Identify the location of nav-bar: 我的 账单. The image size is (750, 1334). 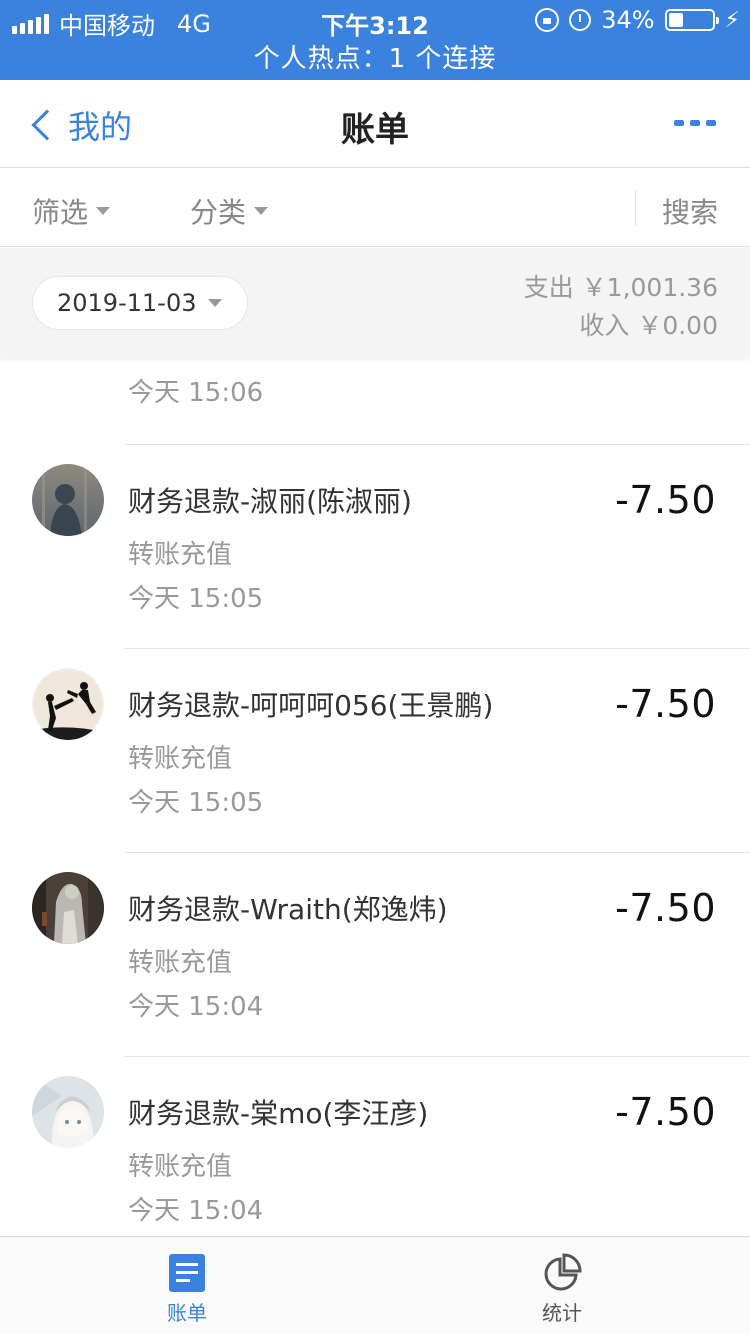
(375, 124).